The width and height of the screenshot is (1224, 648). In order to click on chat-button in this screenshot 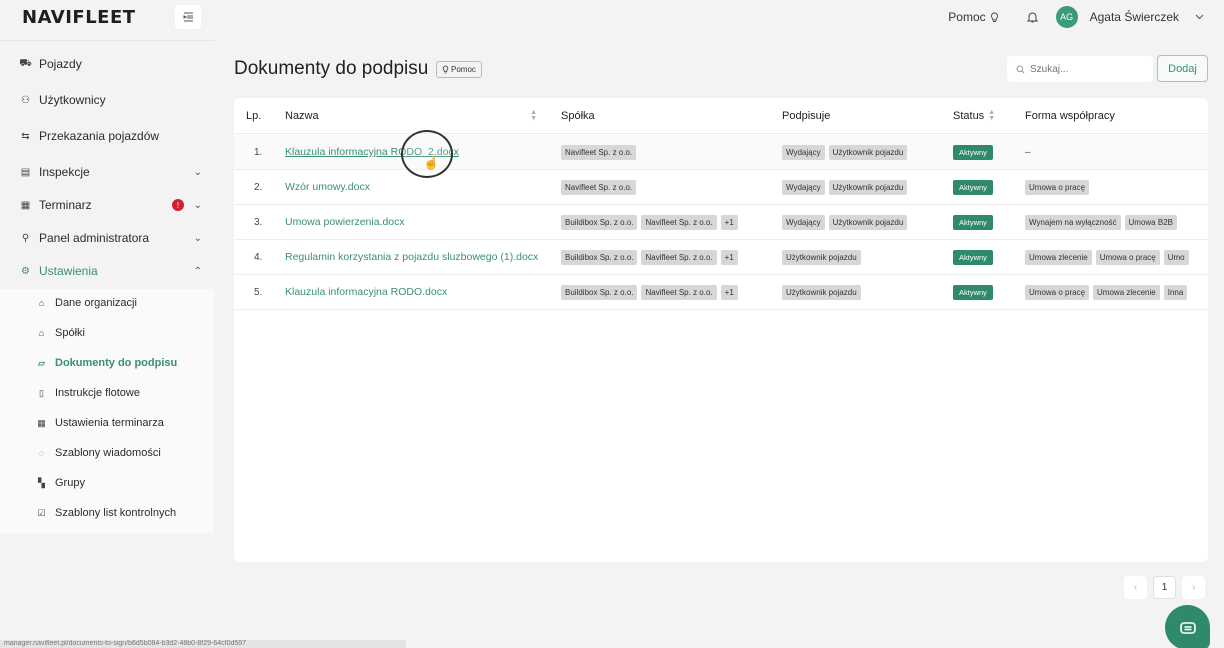, I will do `click(1187, 626)`.